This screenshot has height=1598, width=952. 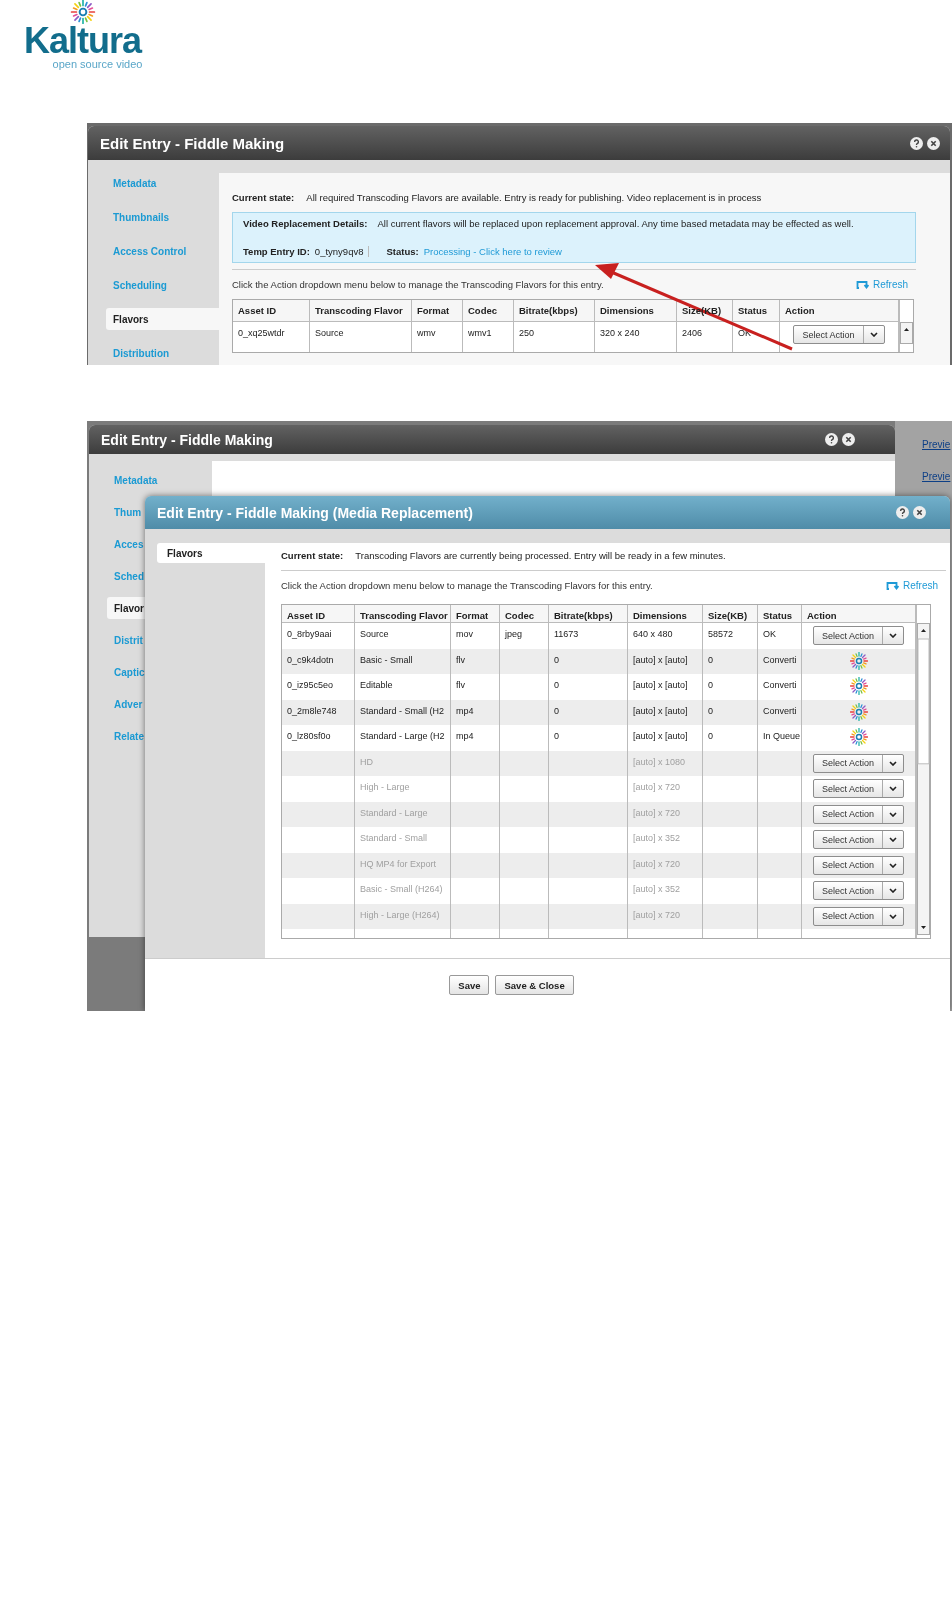 What do you see at coordinates (401, 889) in the screenshot?
I see `table-cell: Basic - Small (H264)` at bounding box center [401, 889].